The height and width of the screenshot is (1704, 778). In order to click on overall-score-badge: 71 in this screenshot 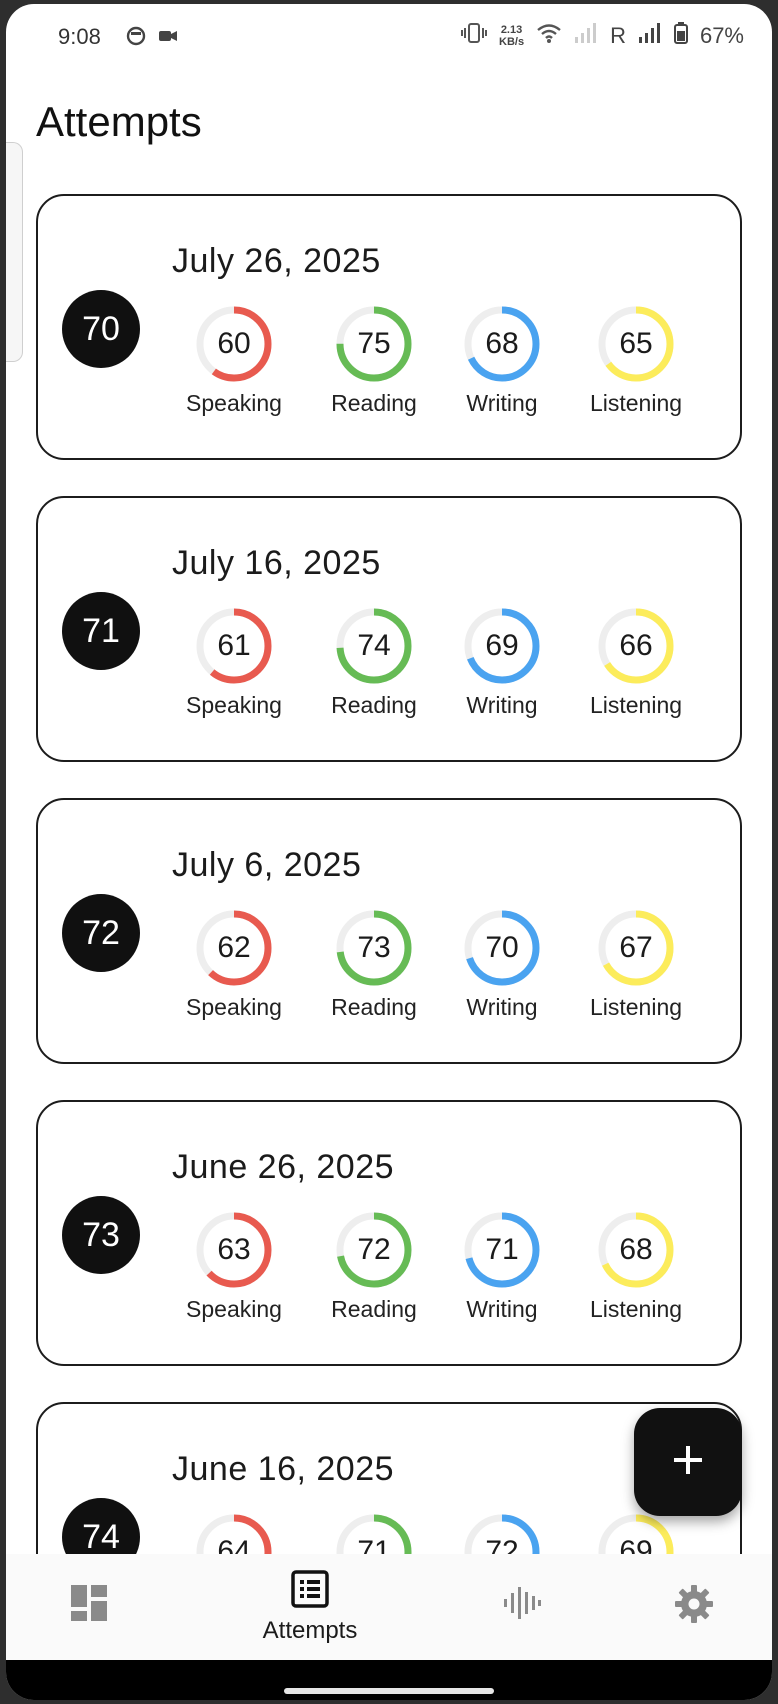, I will do `click(101, 631)`.